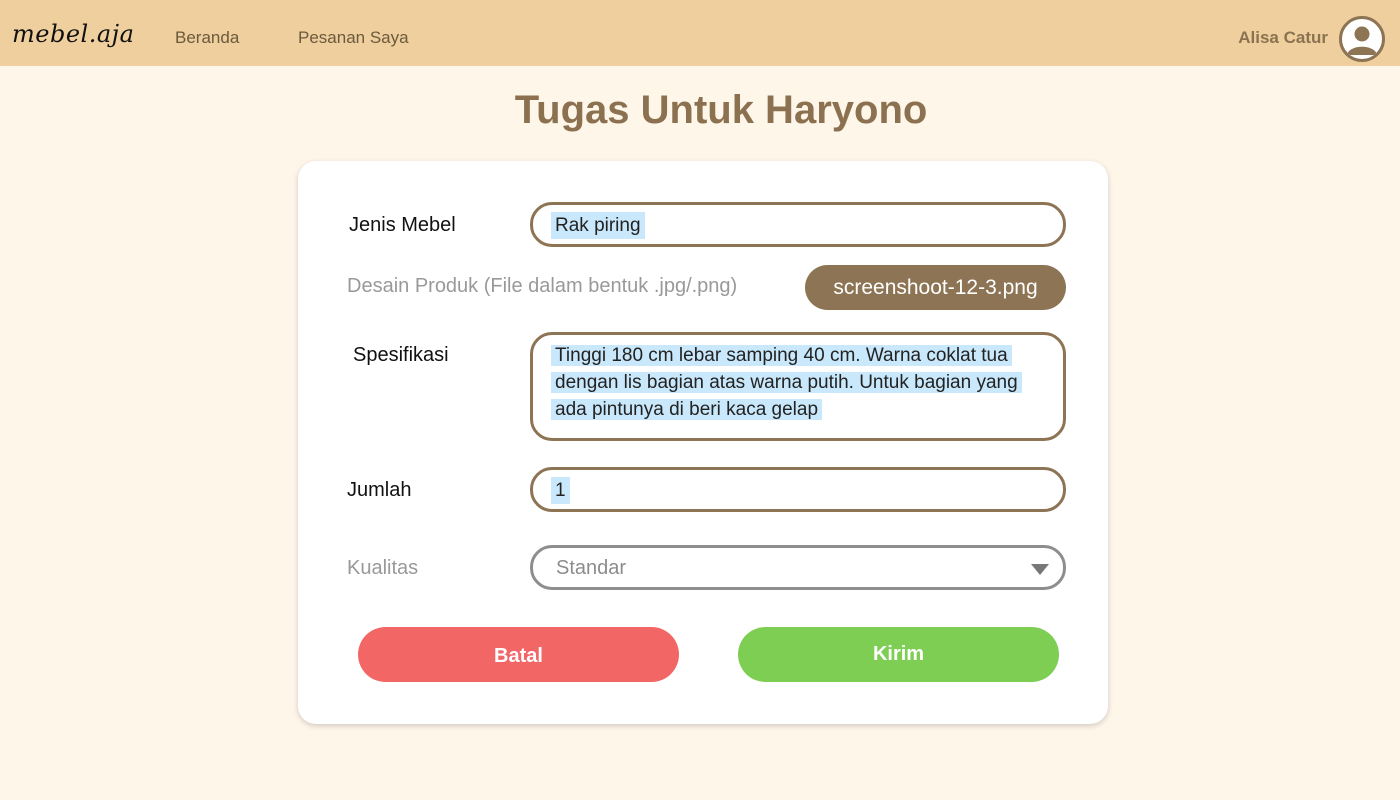 The width and height of the screenshot is (1400, 800). What do you see at coordinates (518, 654) in the screenshot?
I see `cancel-button: Batal` at bounding box center [518, 654].